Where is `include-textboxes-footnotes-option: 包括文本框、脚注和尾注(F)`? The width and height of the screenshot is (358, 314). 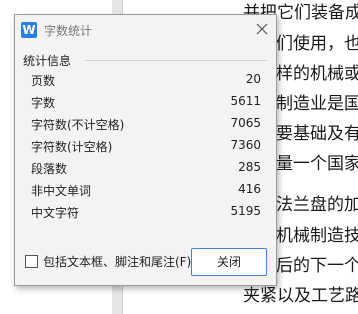 include-textboxes-footnotes-option: 包括文本框、脚注和尾注(F) is located at coordinates (120, 262).